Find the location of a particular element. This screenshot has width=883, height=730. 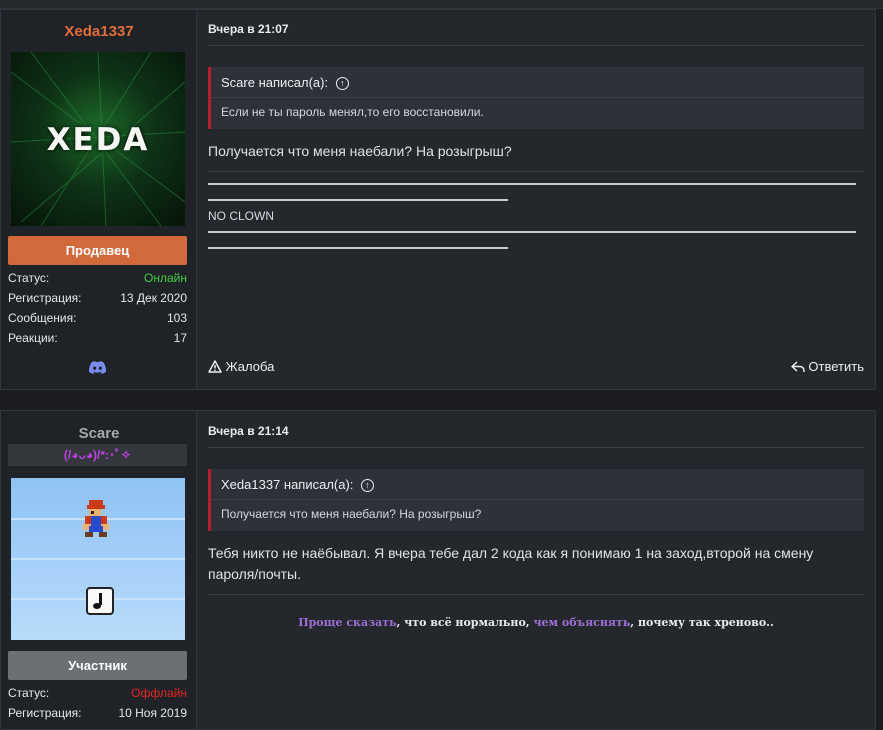

stat-registration: Регистрация: 10 Ноя 2019 is located at coordinates (97, 713).